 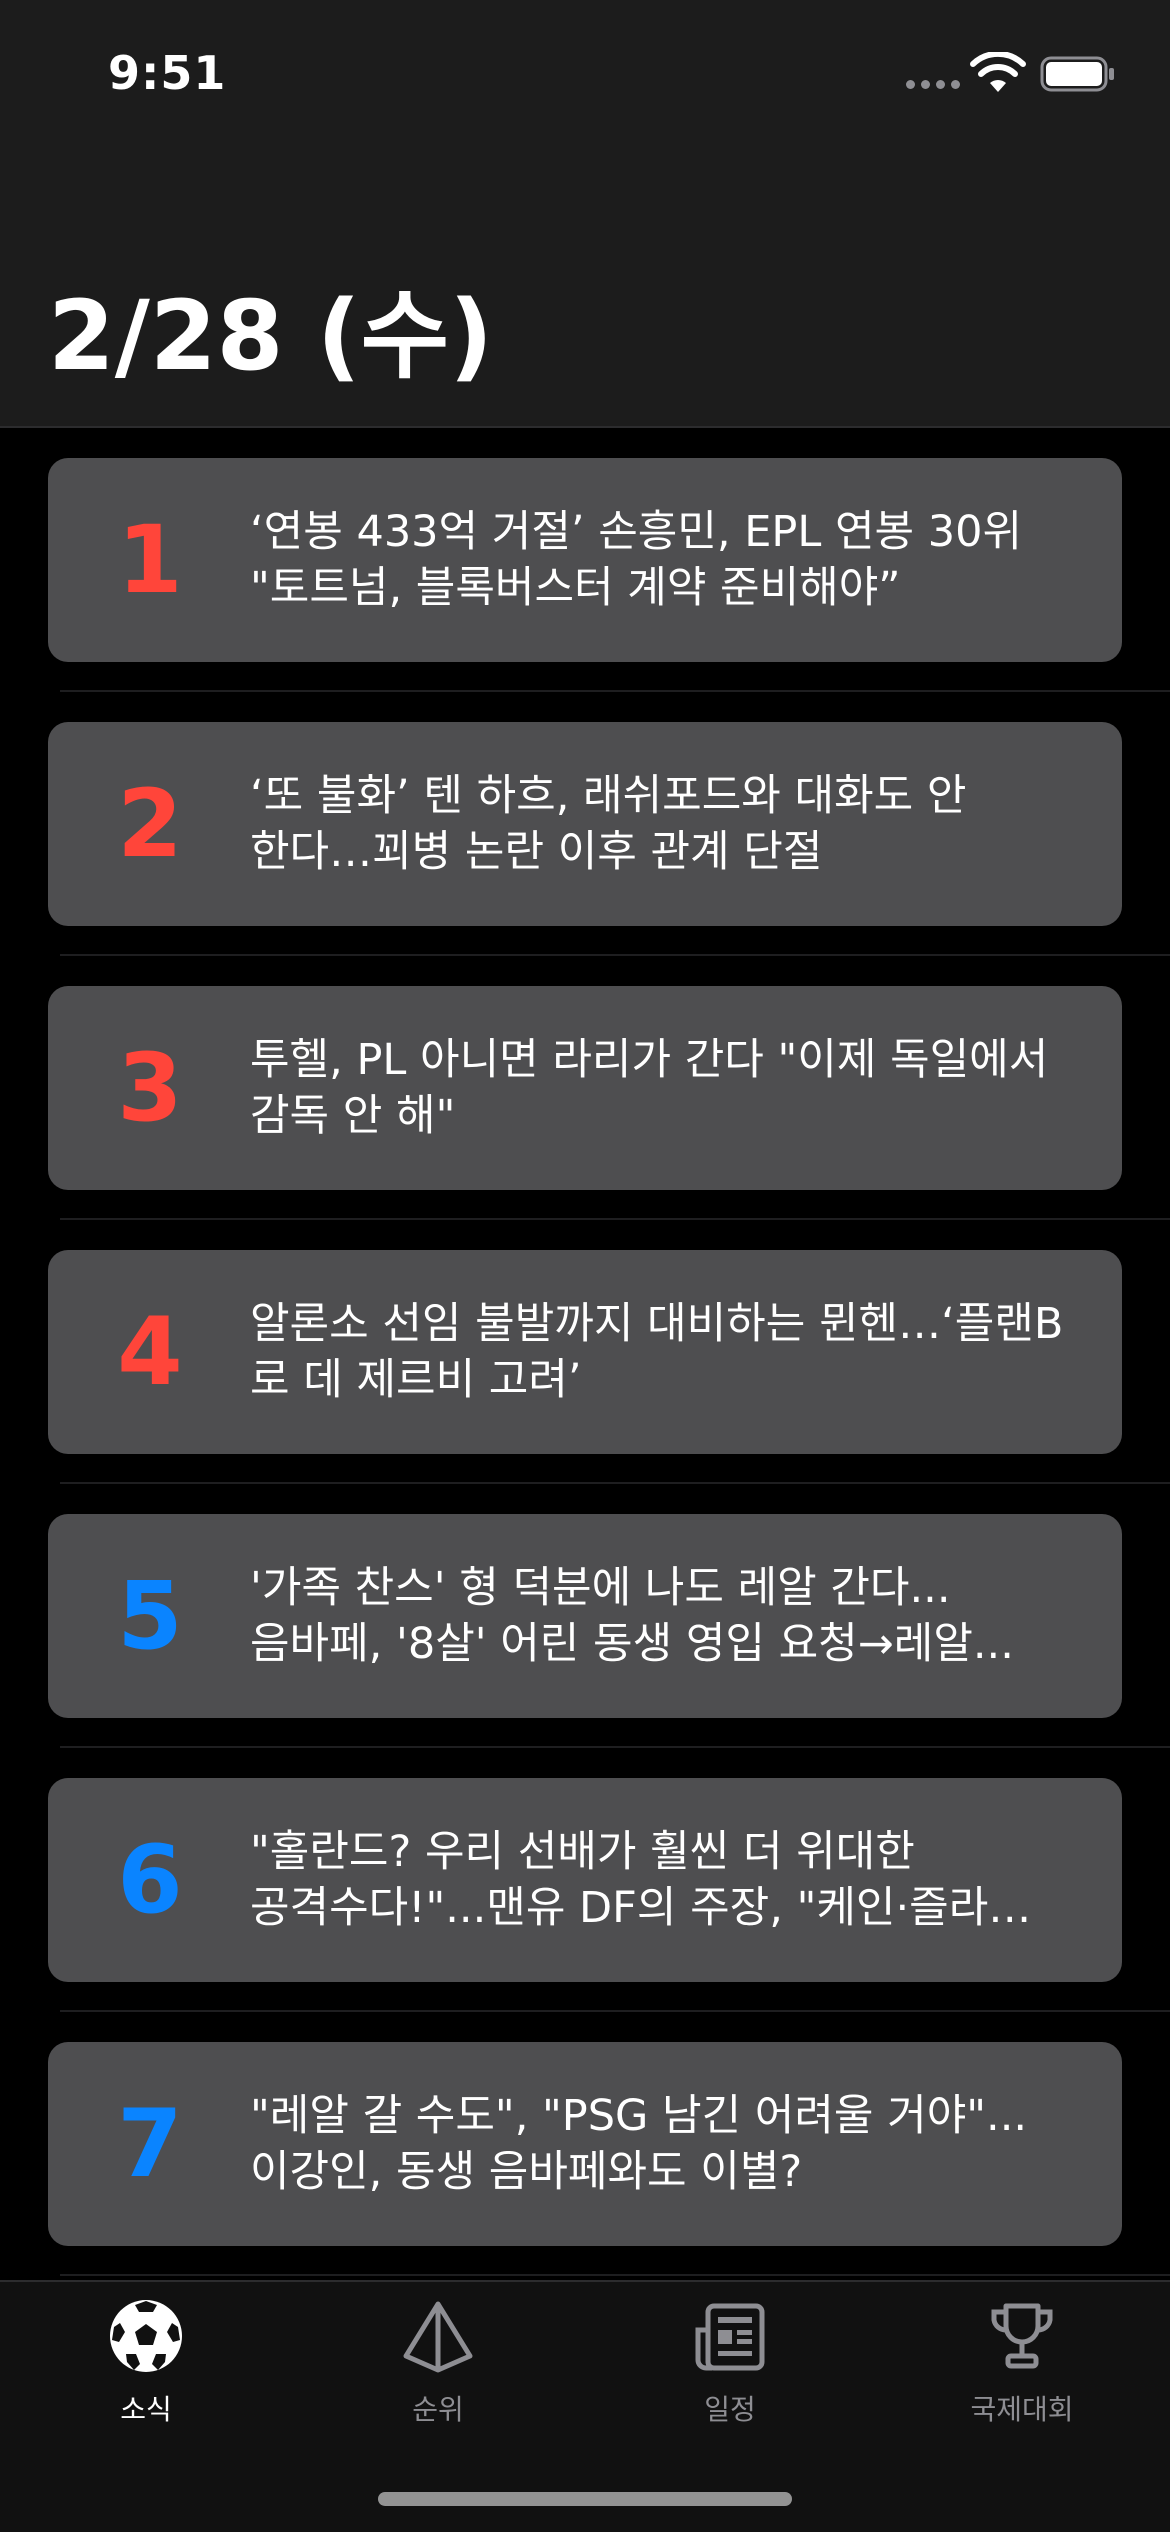 I want to click on tab-label: 순위, so click(x=438, y=2409).